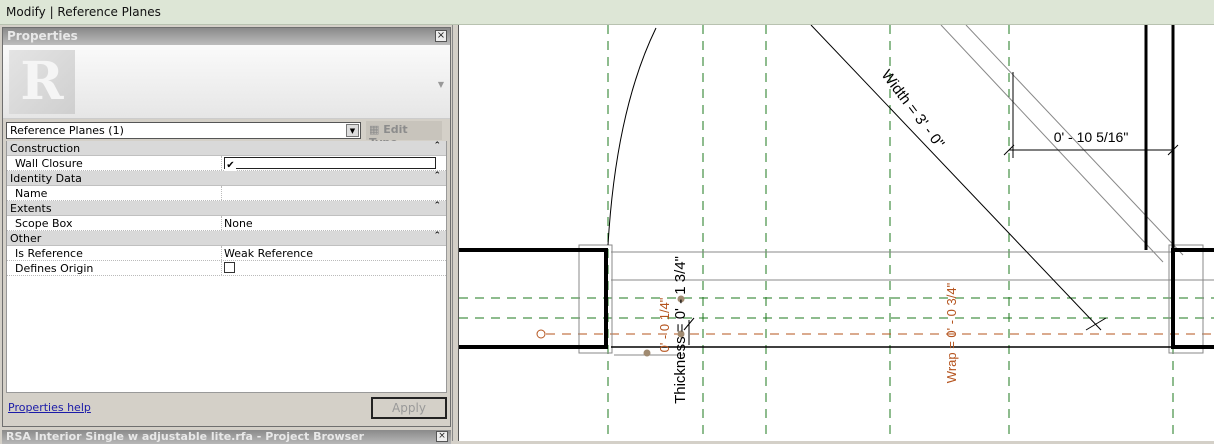 The height and width of the screenshot is (444, 1214). What do you see at coordinates (67, 130) in the screenshot?
I see `type-selector-value: Reference Planes (1)` at bounding box center [67, 130].